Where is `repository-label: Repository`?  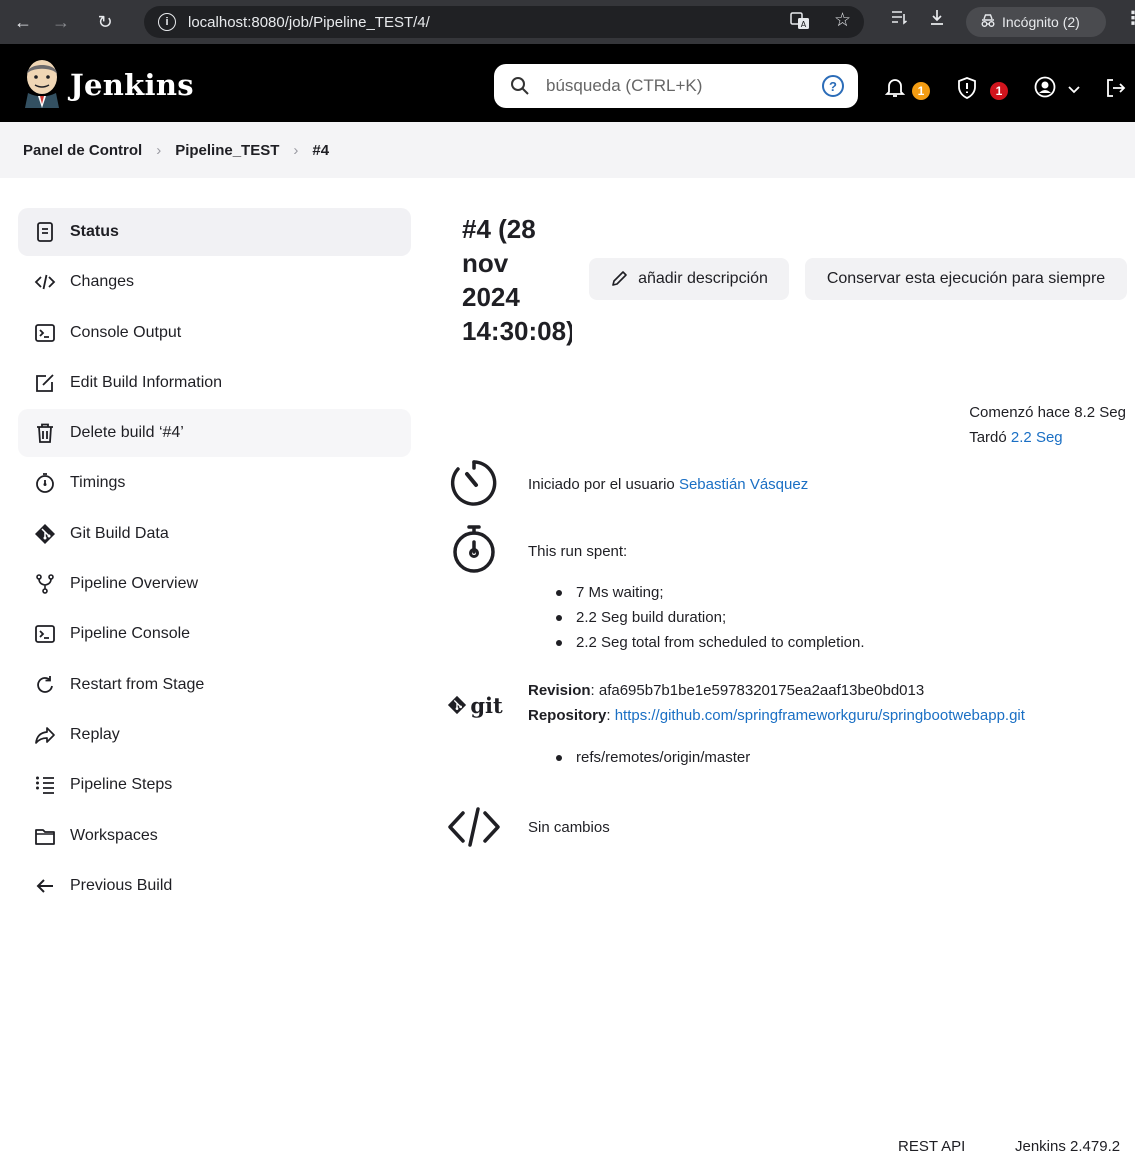
repository-label: Repository is located at coordinates (567, 715).